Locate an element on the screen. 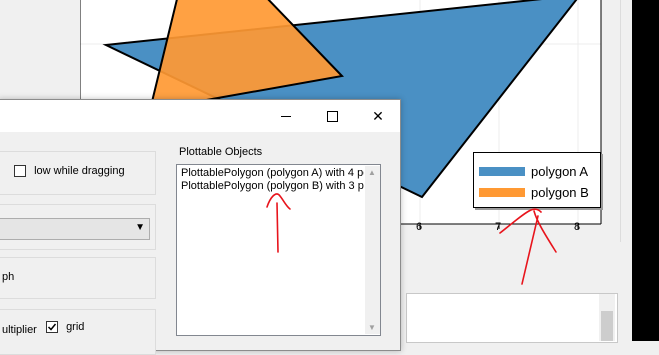  axis-options-group: ultiplier grid is located at coordinates (78, 332).